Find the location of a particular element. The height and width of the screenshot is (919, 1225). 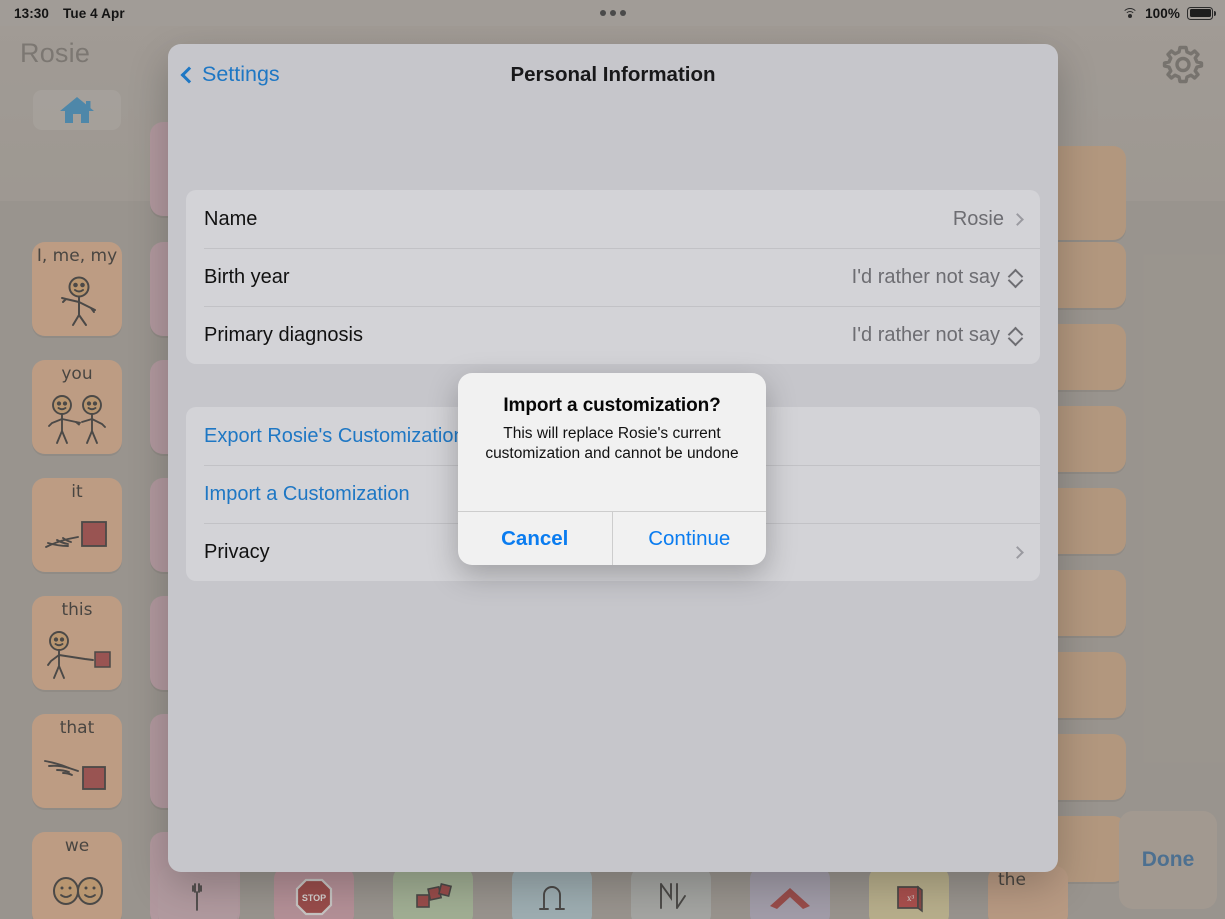

row-value-group: Rosie is located at coordinates (988, 219).